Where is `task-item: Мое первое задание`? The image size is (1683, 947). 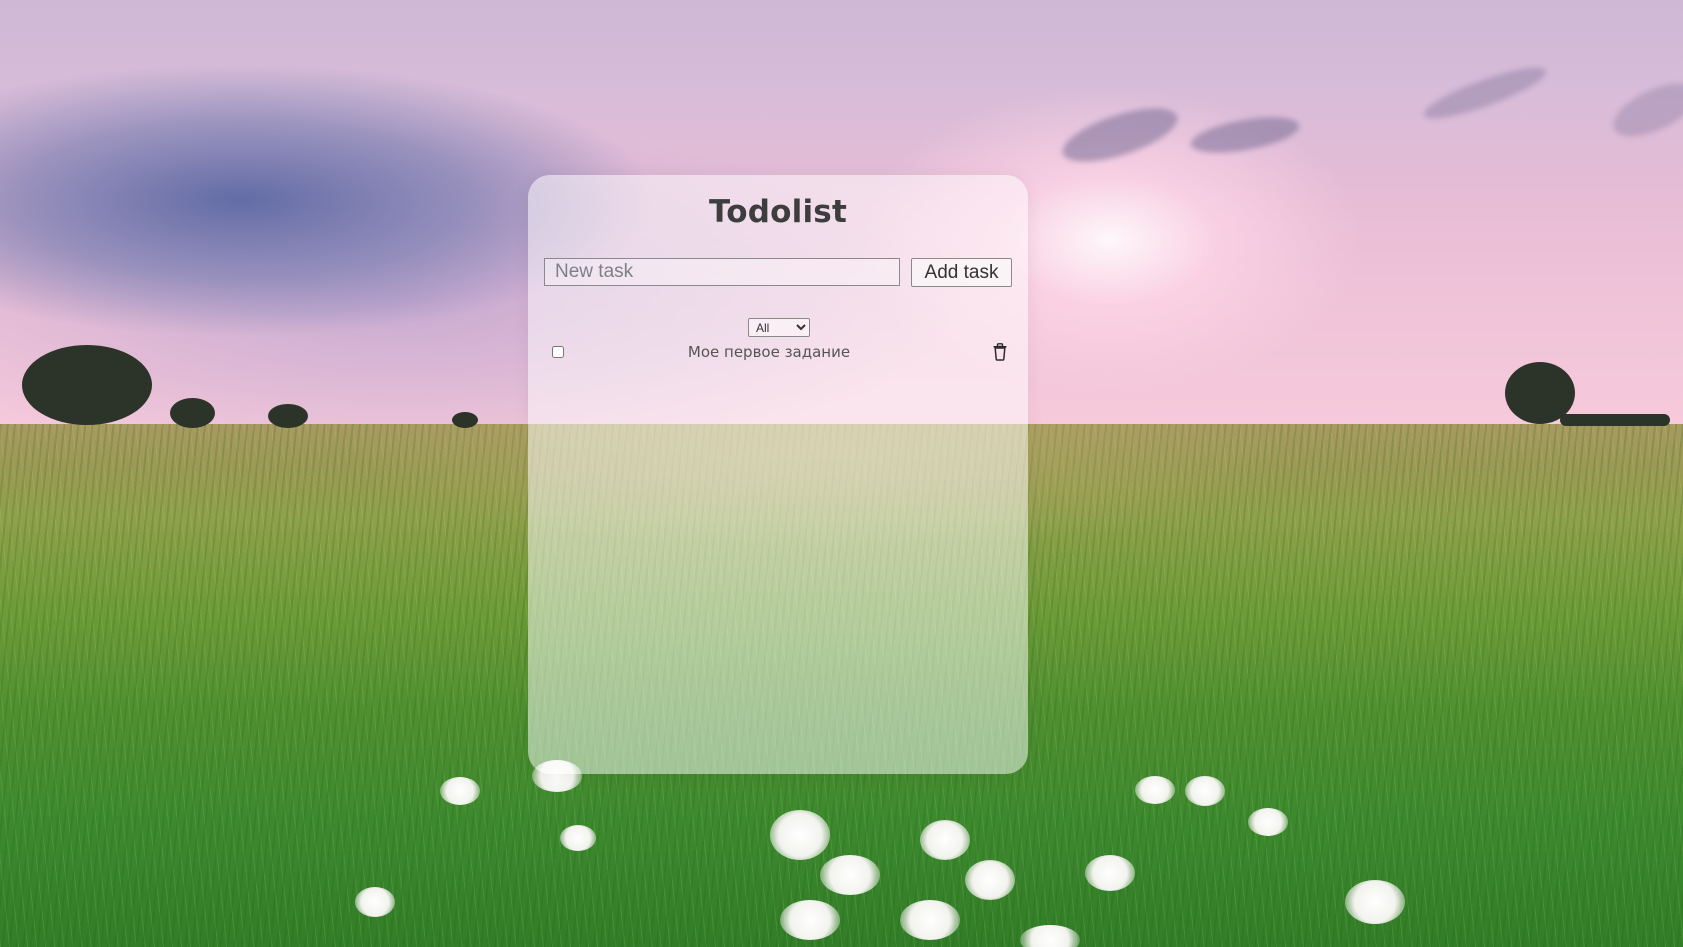 task-item: Мое первое задание is located at coordinates (778, 352).